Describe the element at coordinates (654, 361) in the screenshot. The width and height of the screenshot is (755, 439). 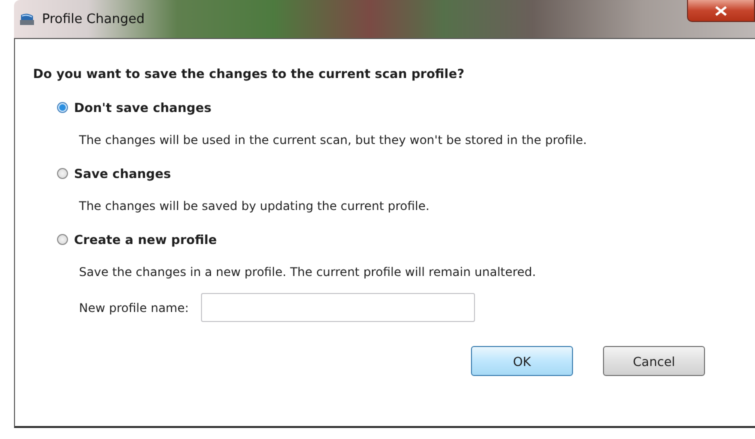
I see `cancel-button: Cancel` at that location.